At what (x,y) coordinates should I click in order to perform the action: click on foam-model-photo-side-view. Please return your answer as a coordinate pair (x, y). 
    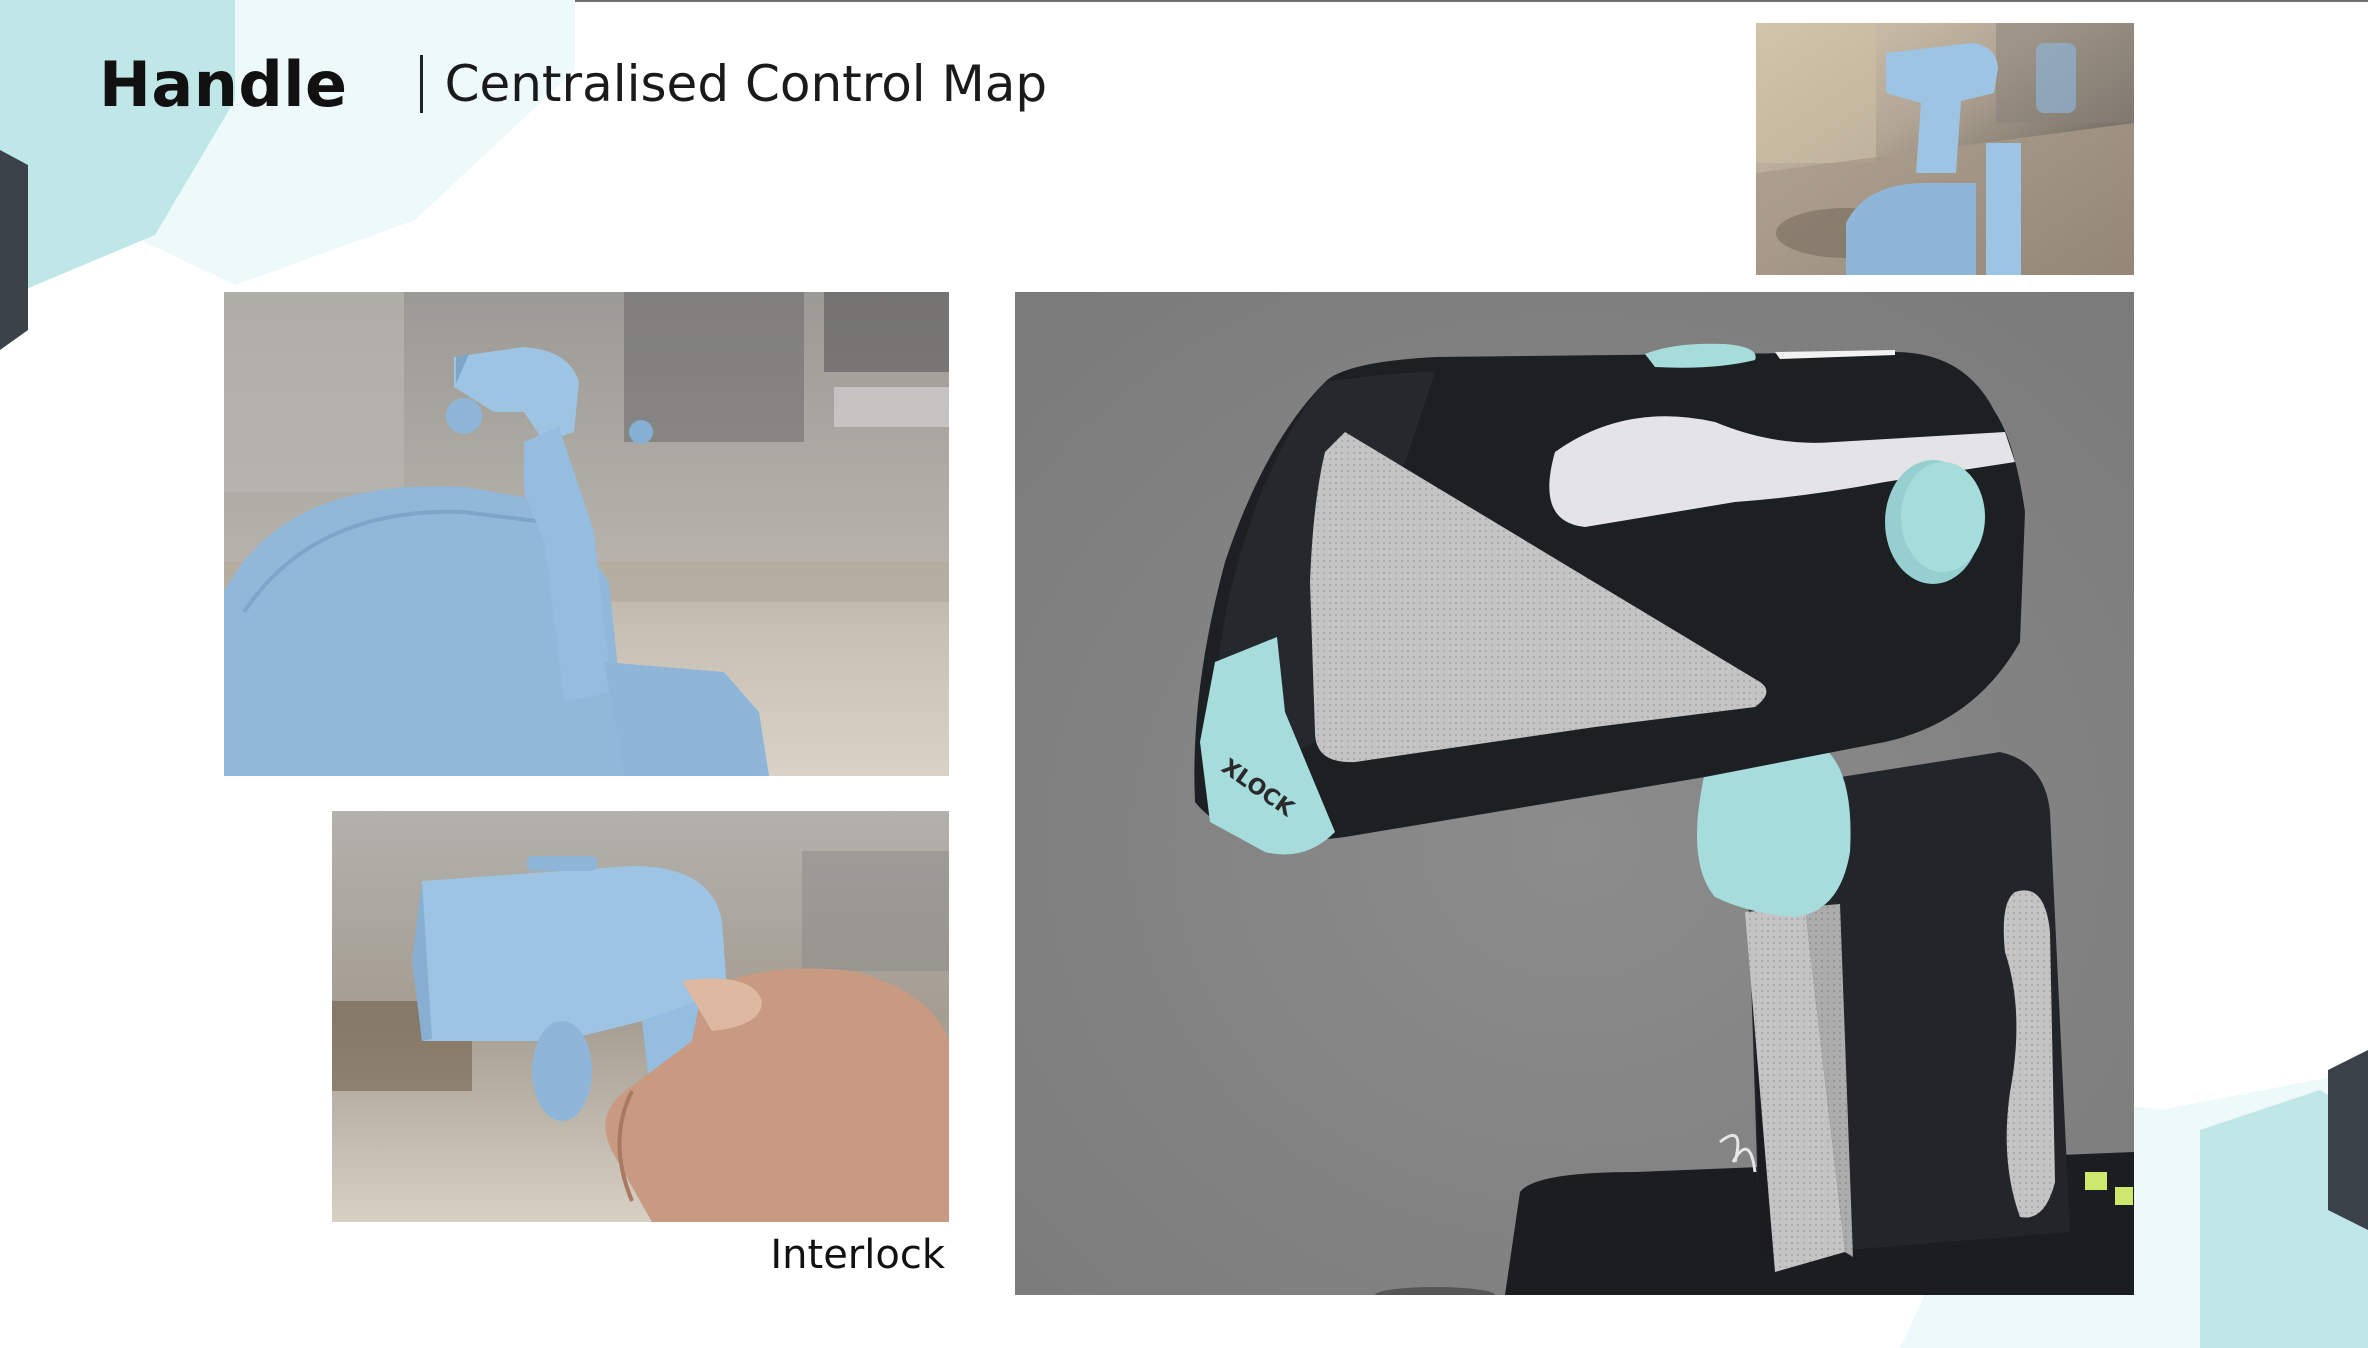
    Looking at the image, I should click on (586, 534).